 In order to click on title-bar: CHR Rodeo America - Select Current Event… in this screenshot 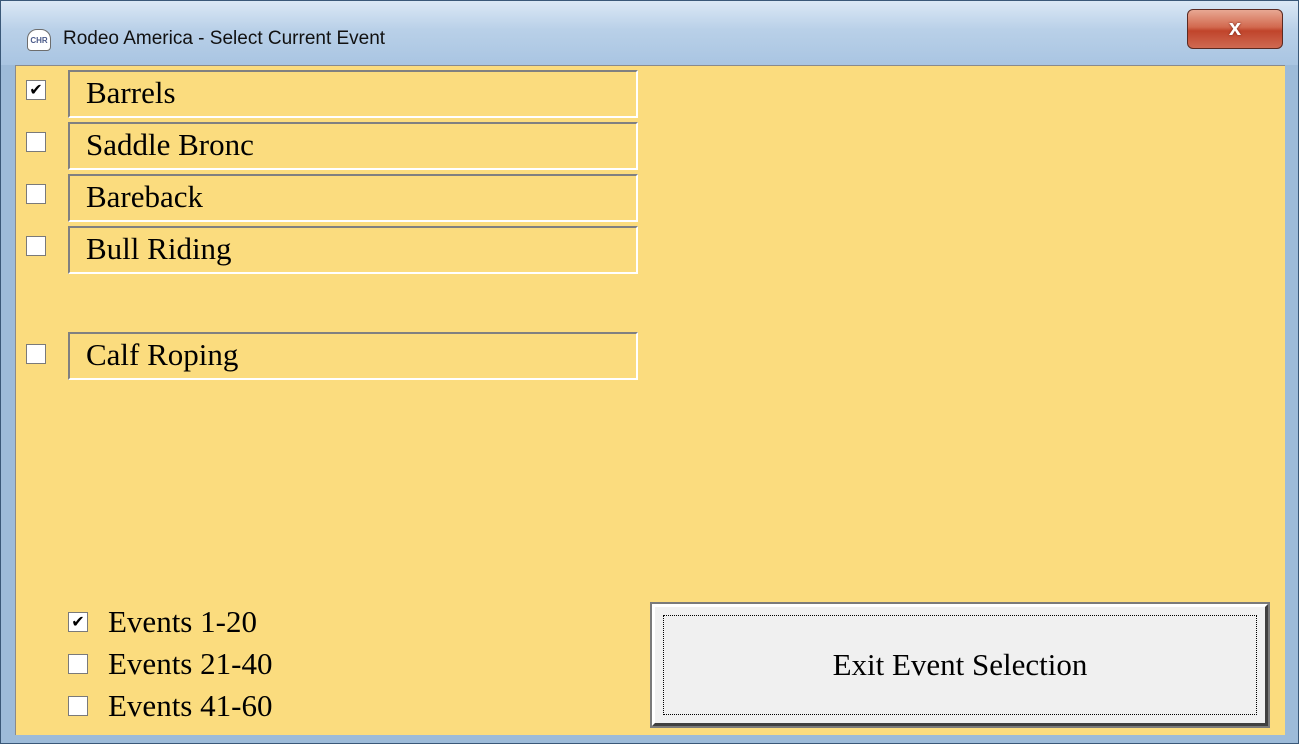, I will do `click(649, 33)`.